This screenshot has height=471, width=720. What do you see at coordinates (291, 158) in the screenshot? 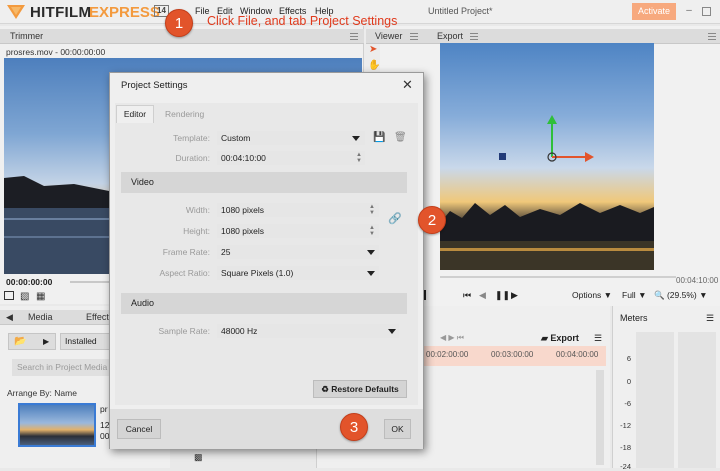
I see `duration-field: 00:04:10:00` at bounding box center [291, 158].